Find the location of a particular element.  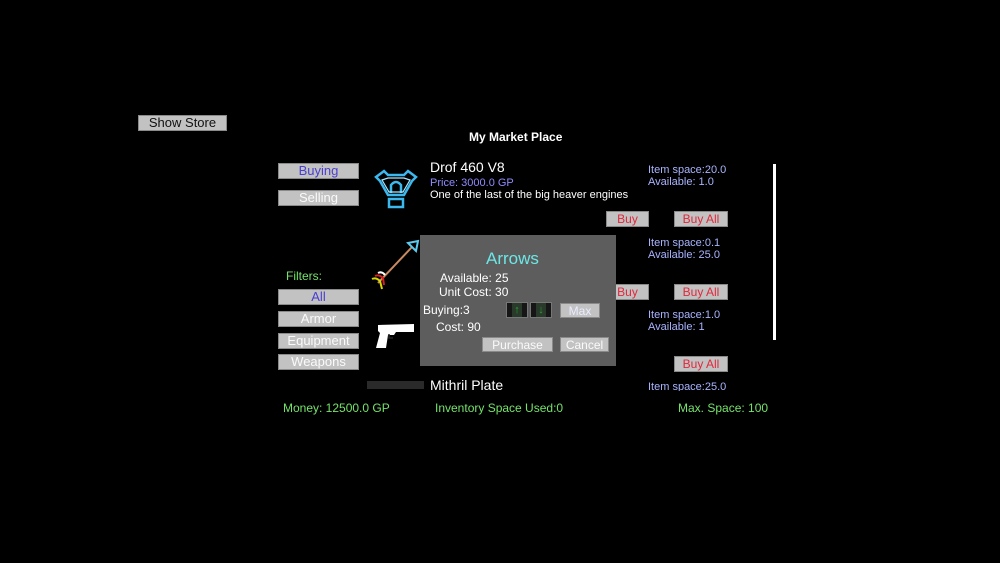

filter-equipment: Equipment is located at coordinates (318, 341).